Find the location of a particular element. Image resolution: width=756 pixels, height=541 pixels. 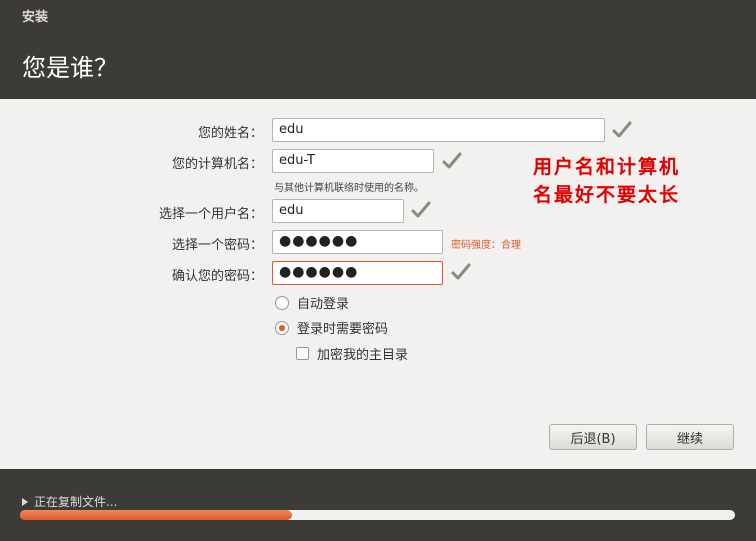

radio-icon is located at coordinates (282, 302).